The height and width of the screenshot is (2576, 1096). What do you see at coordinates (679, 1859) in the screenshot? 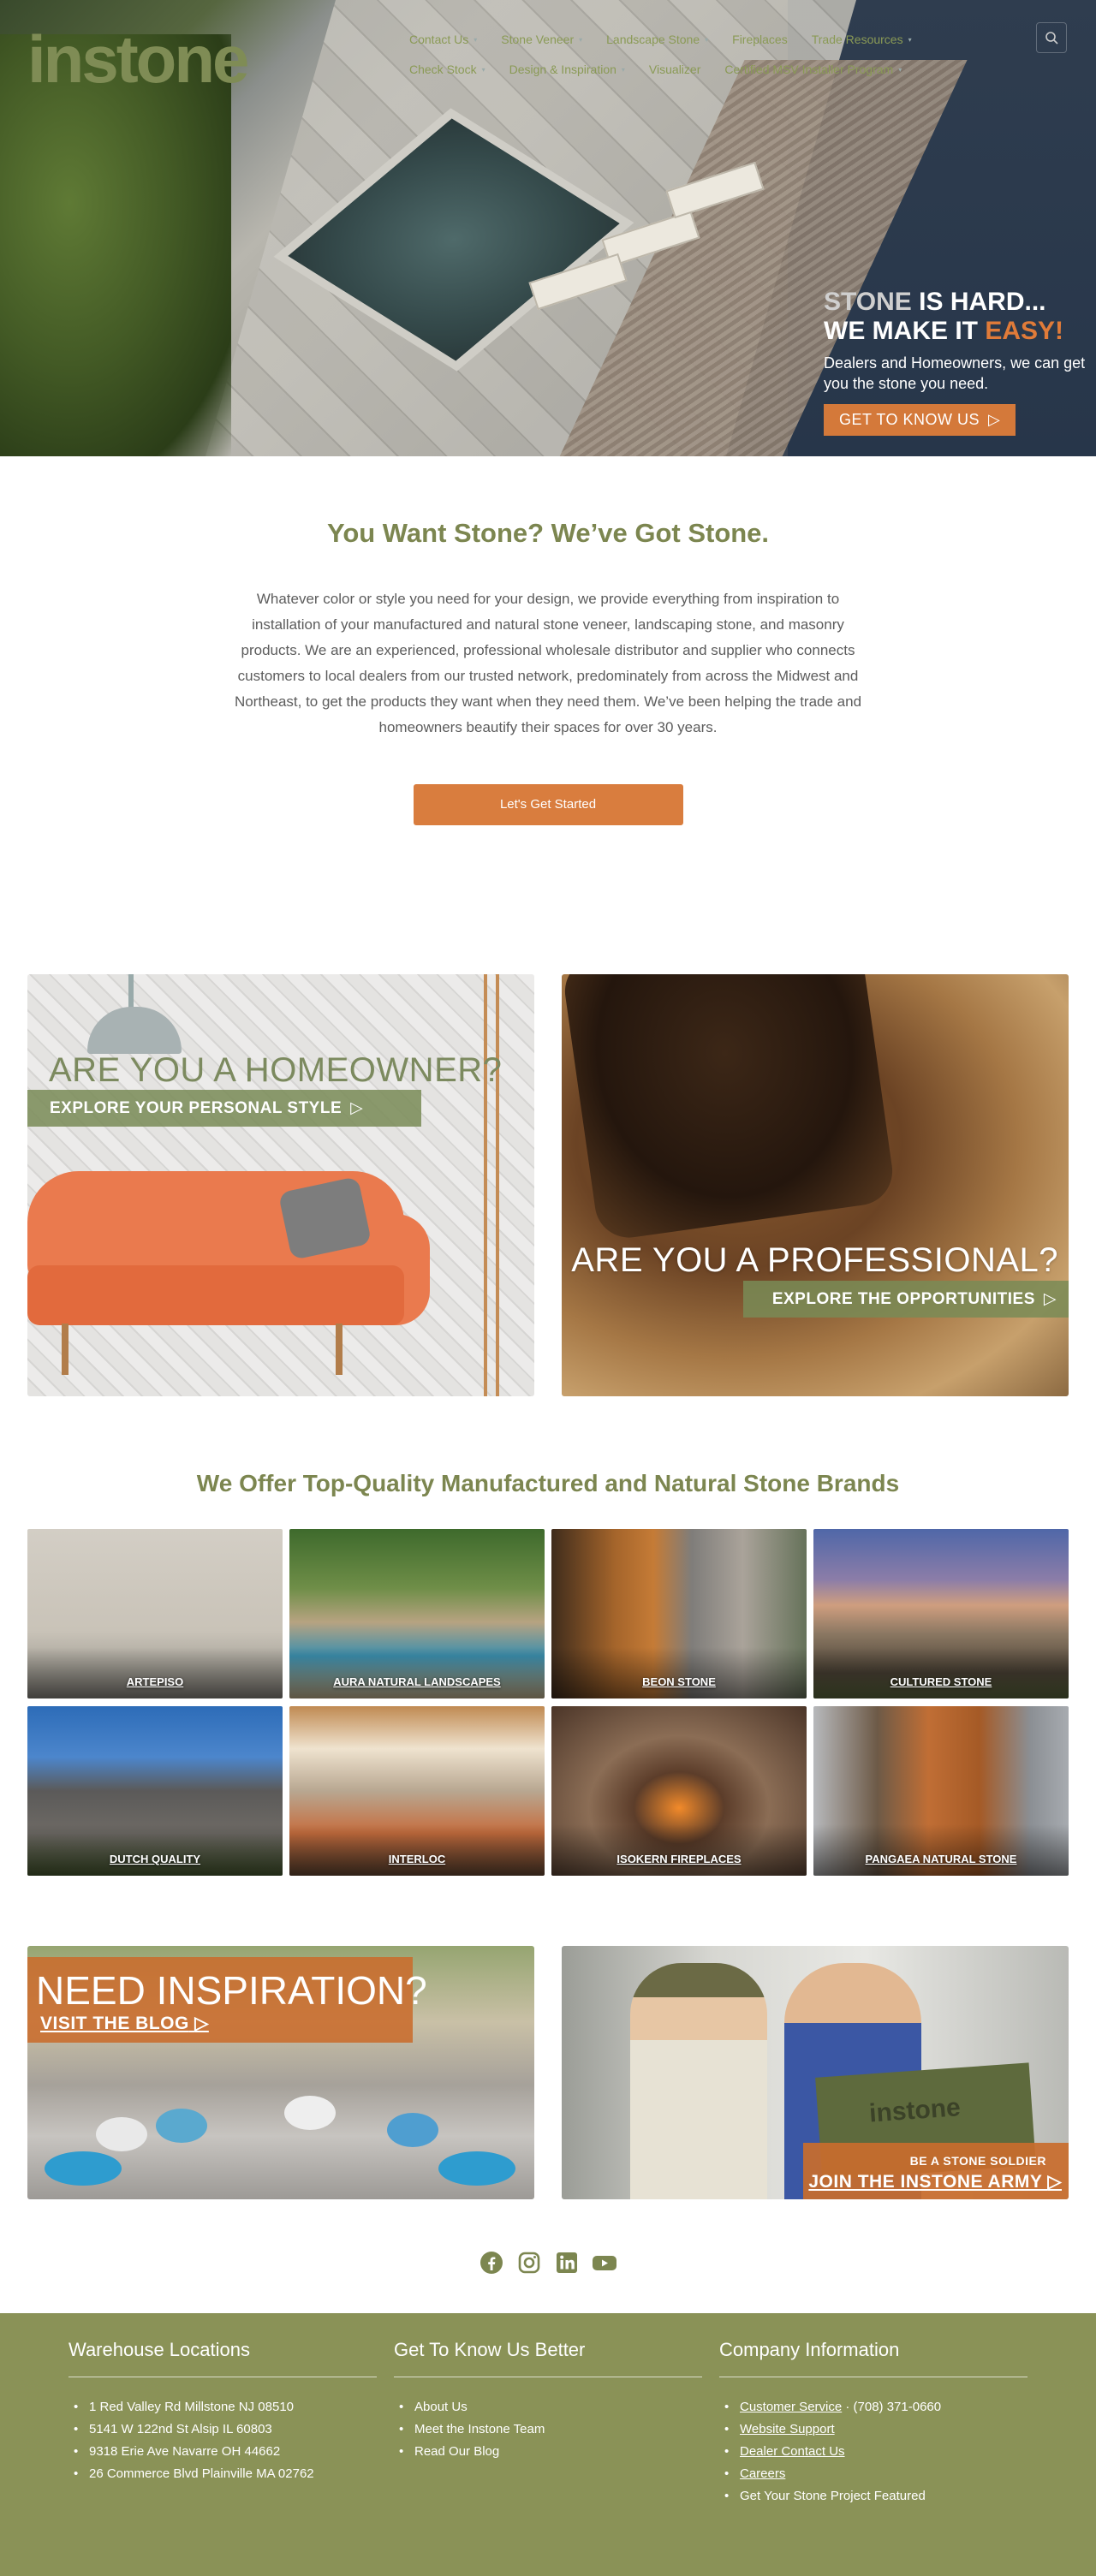
I see `brand-label: ISOKERN FIREPLACES` at bounding box center [679, 1859].